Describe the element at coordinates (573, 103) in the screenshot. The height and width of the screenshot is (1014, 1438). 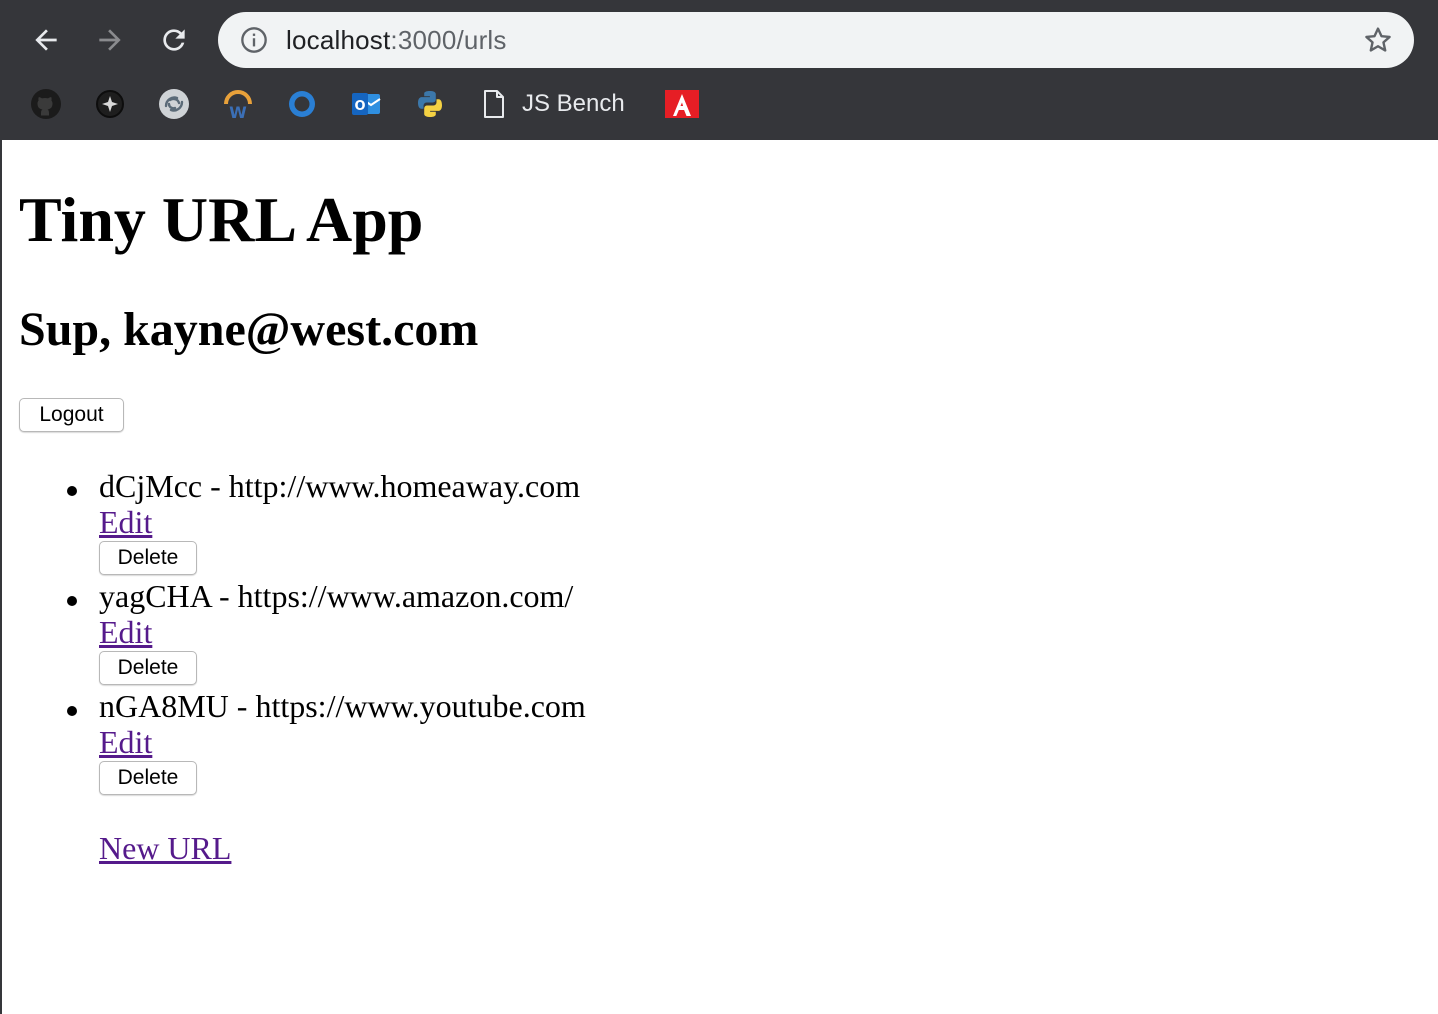
I see `bookmark-label: JS Bench` at that location.